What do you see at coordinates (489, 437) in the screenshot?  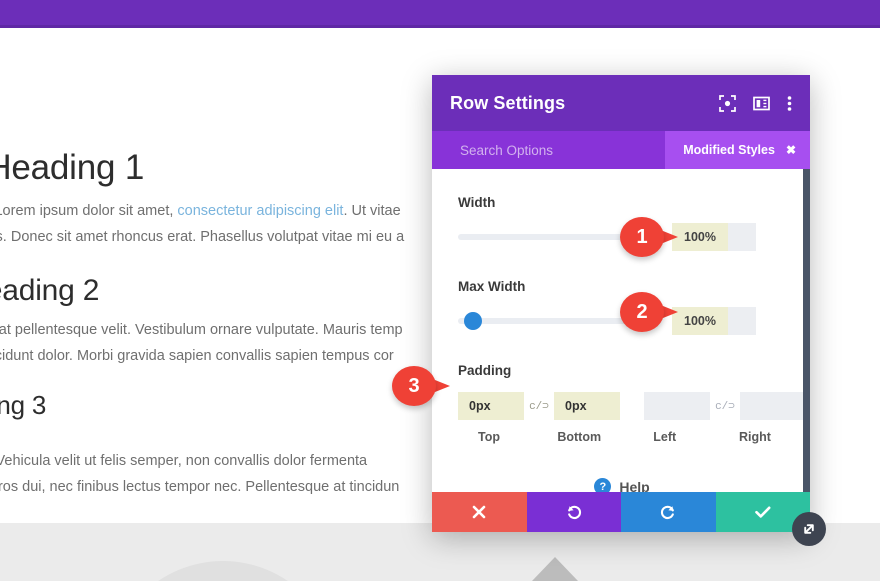 I see `padding-top-caption: Top` at bounding box center [489, 437].